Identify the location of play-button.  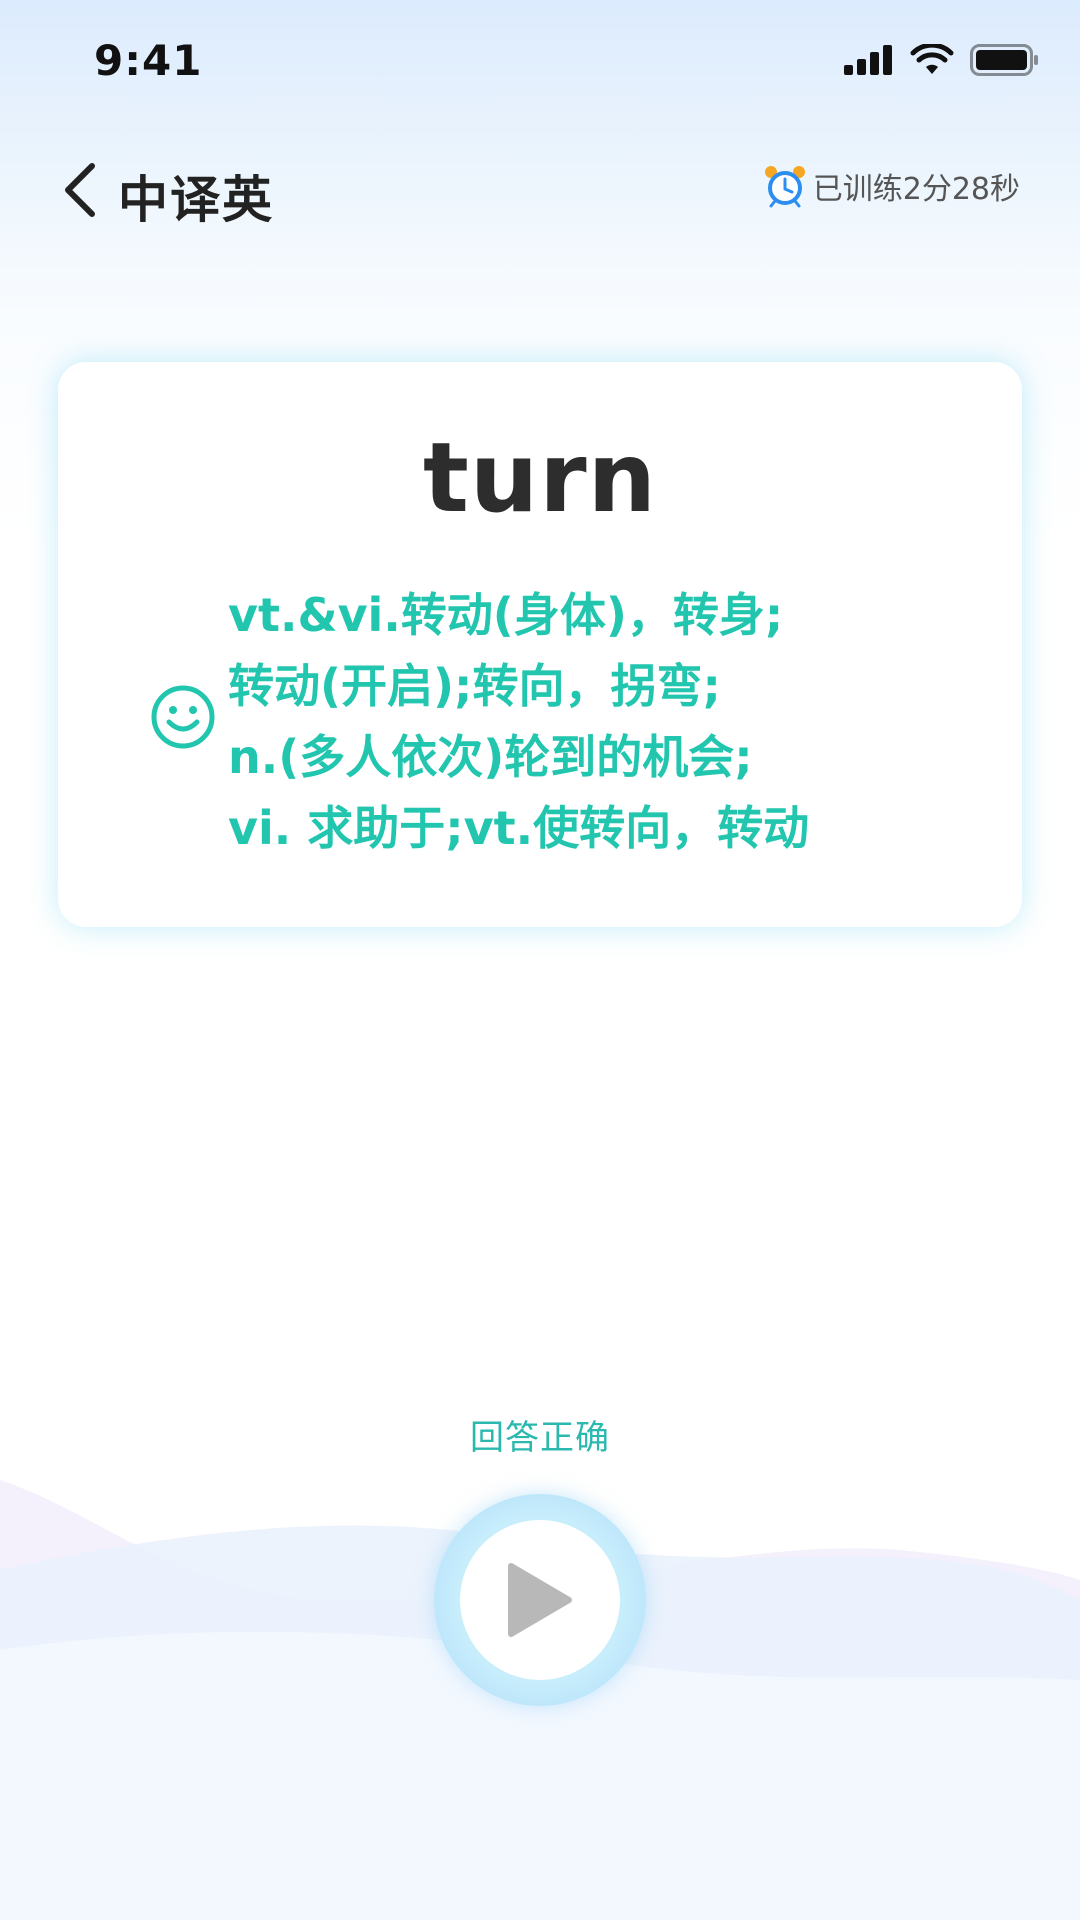
(540, 1600).